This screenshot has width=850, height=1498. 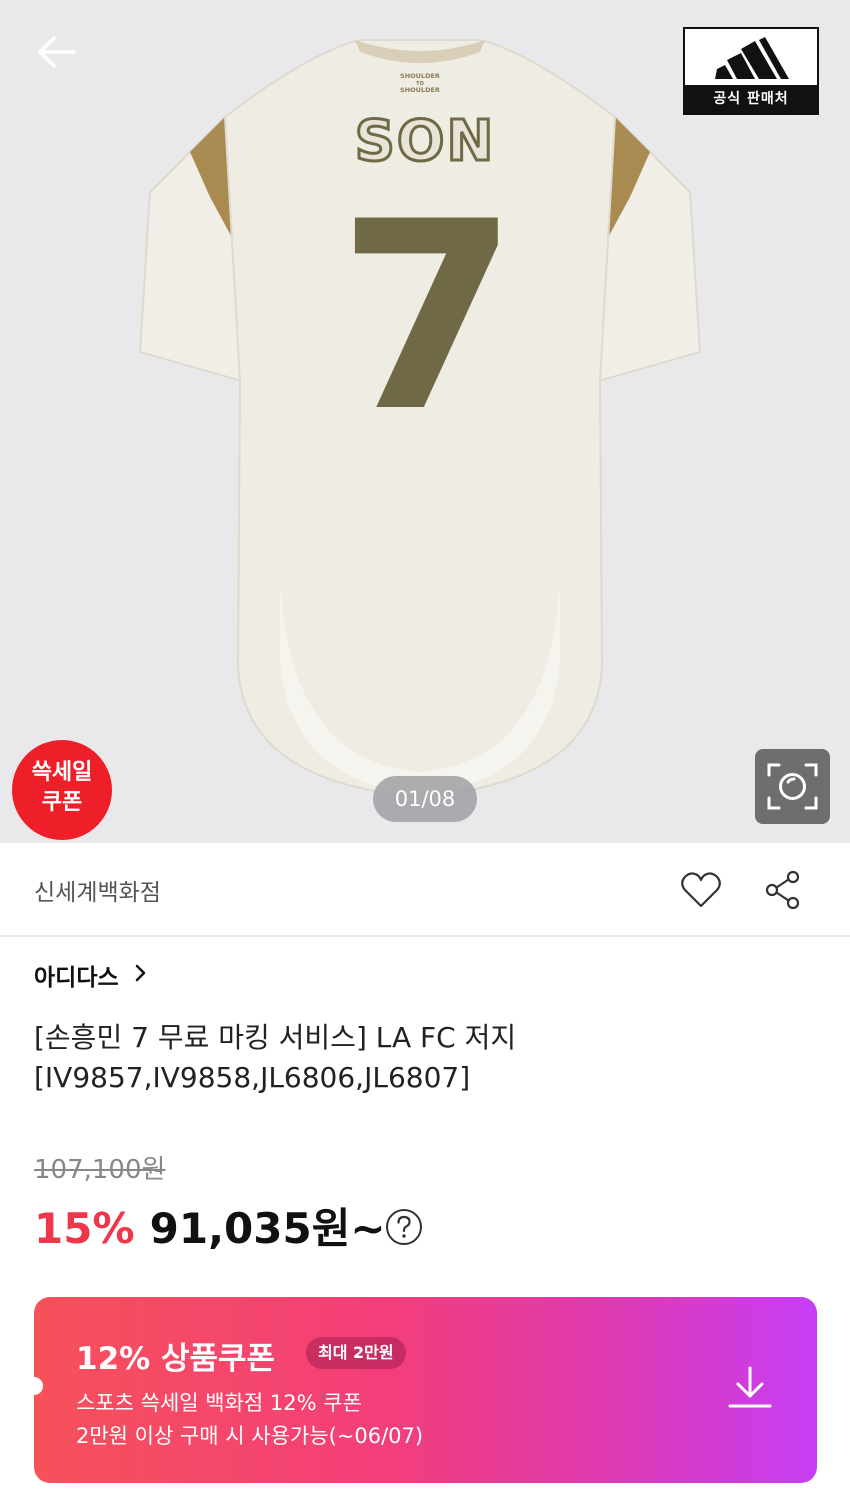 I want to click on jersey-name: SON, so click(x=425, y=141).